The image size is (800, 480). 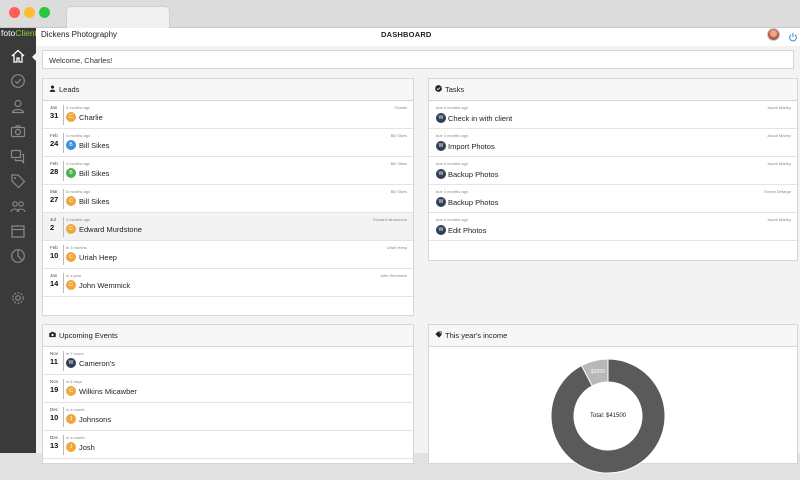 I want to click on contact-name: Edward Murdstone, so click(x=110, y=229).